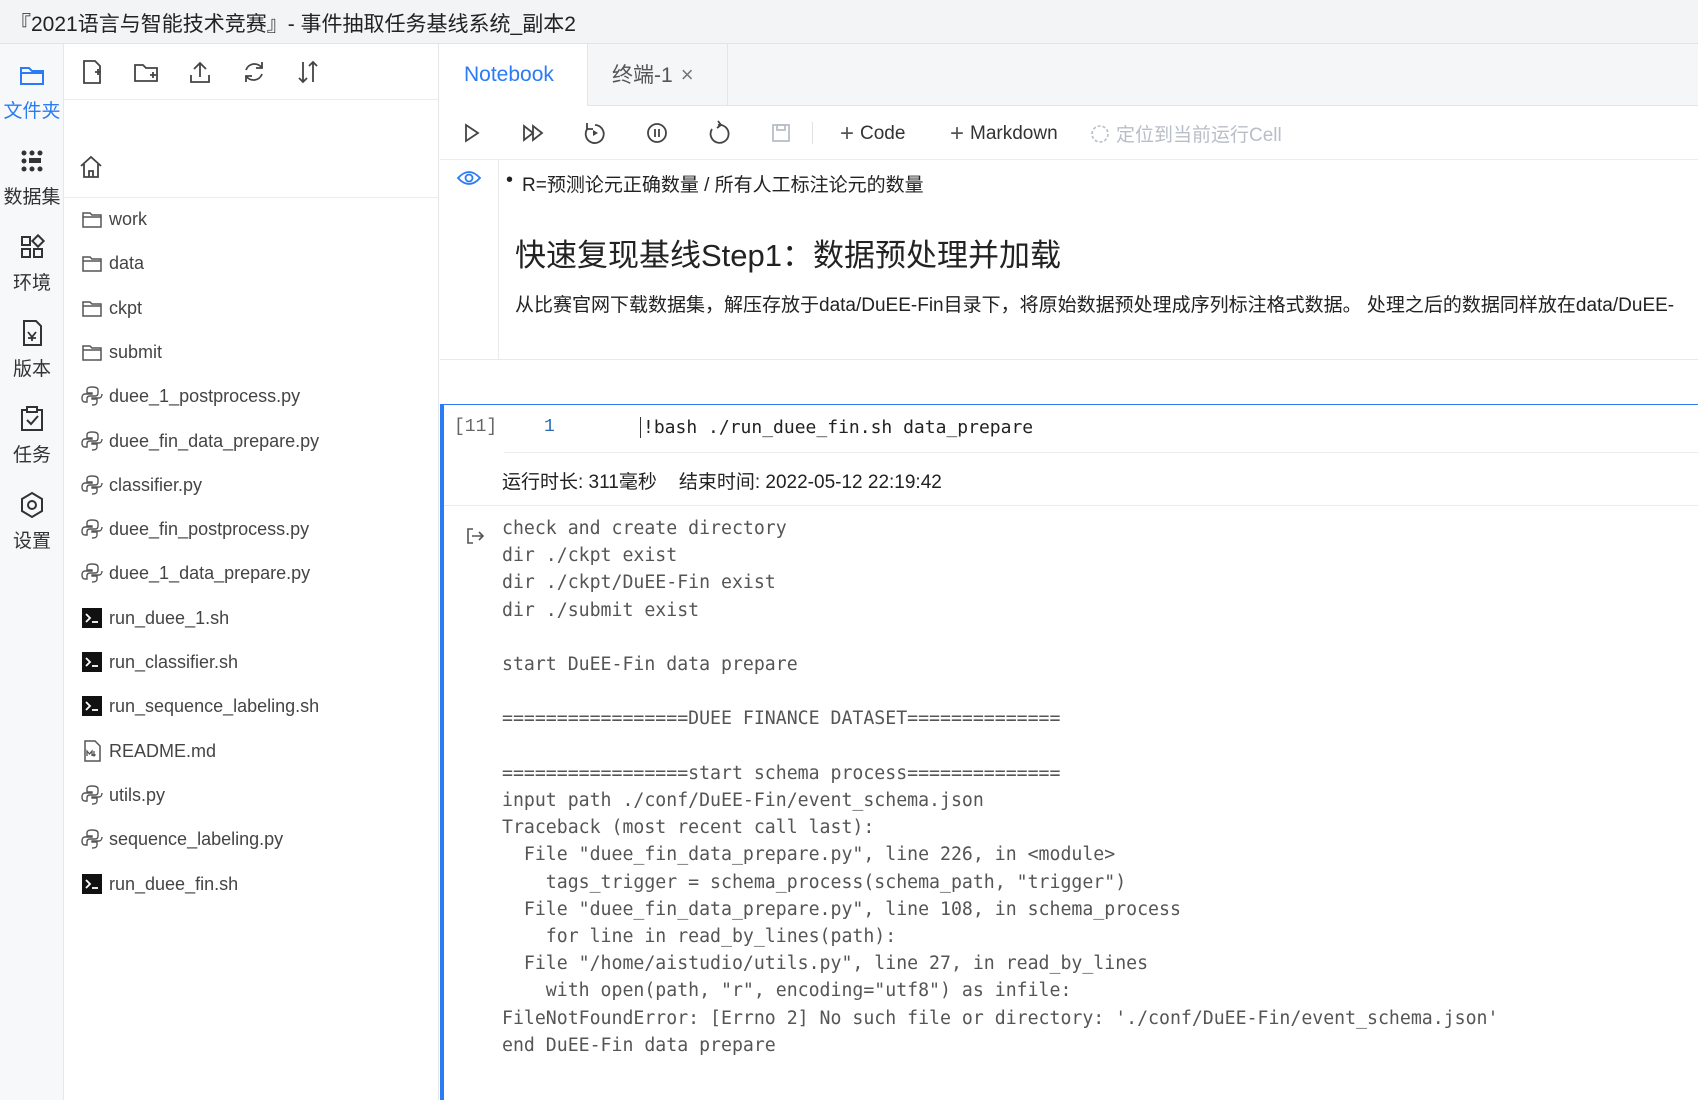 The width and height of the screenshot is (1698, 1100). I want to click on close-icon: ×, so click(687, 75).